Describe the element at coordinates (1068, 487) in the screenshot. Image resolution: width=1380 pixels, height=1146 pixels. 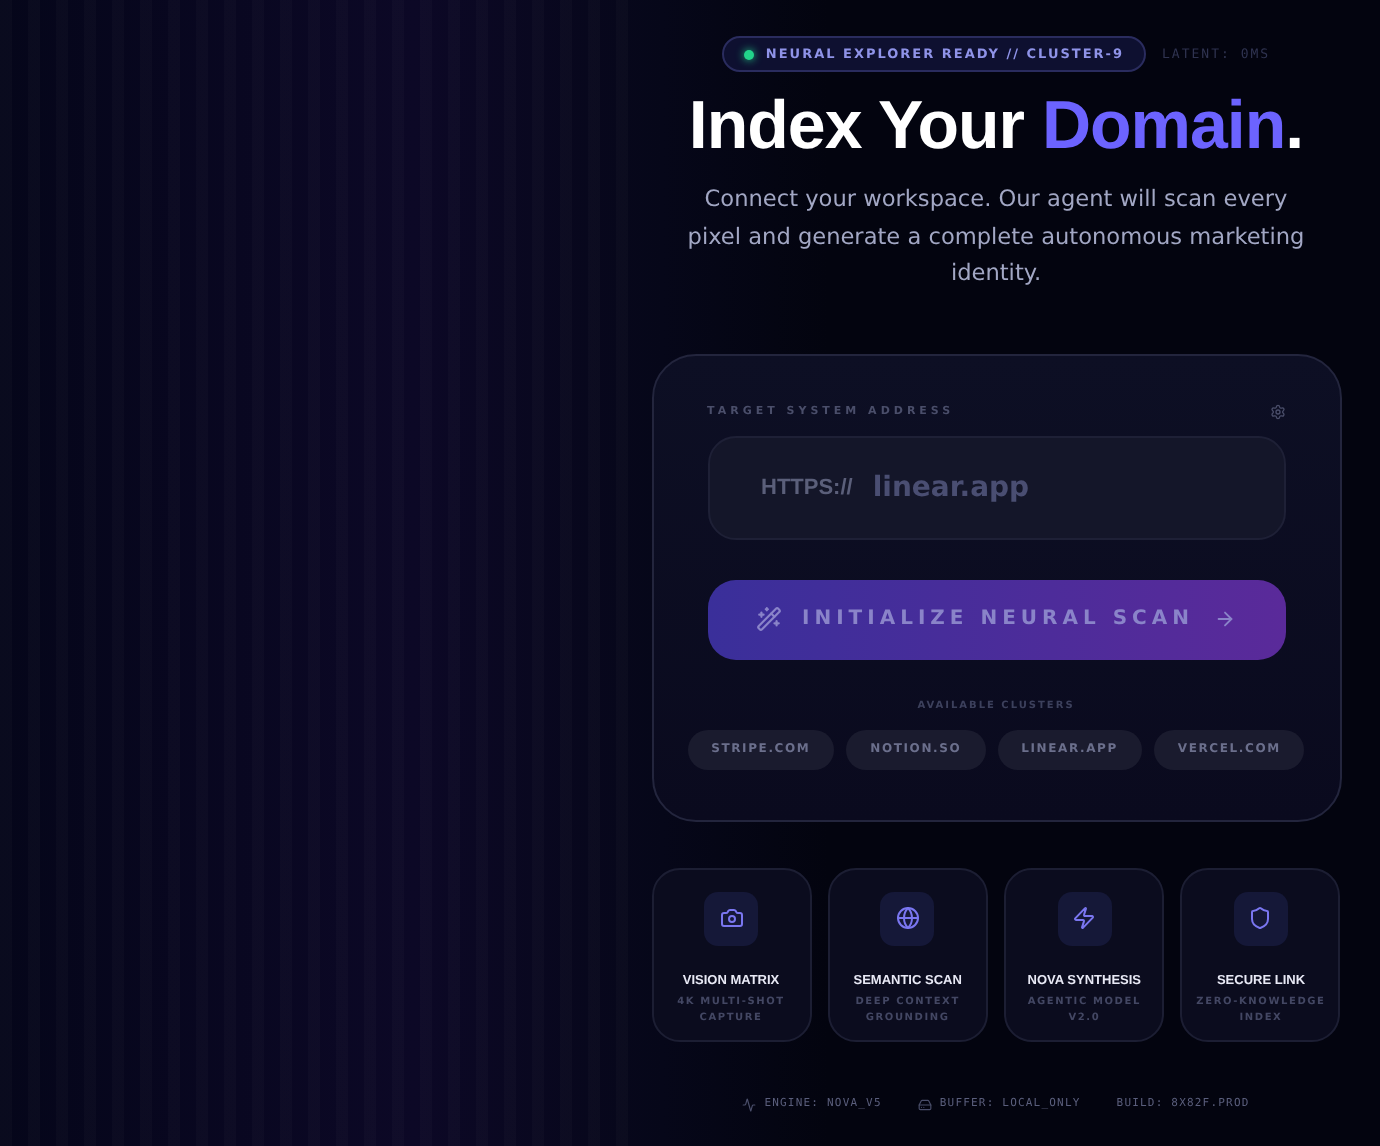
I see `address-input: linear.app` at that location.